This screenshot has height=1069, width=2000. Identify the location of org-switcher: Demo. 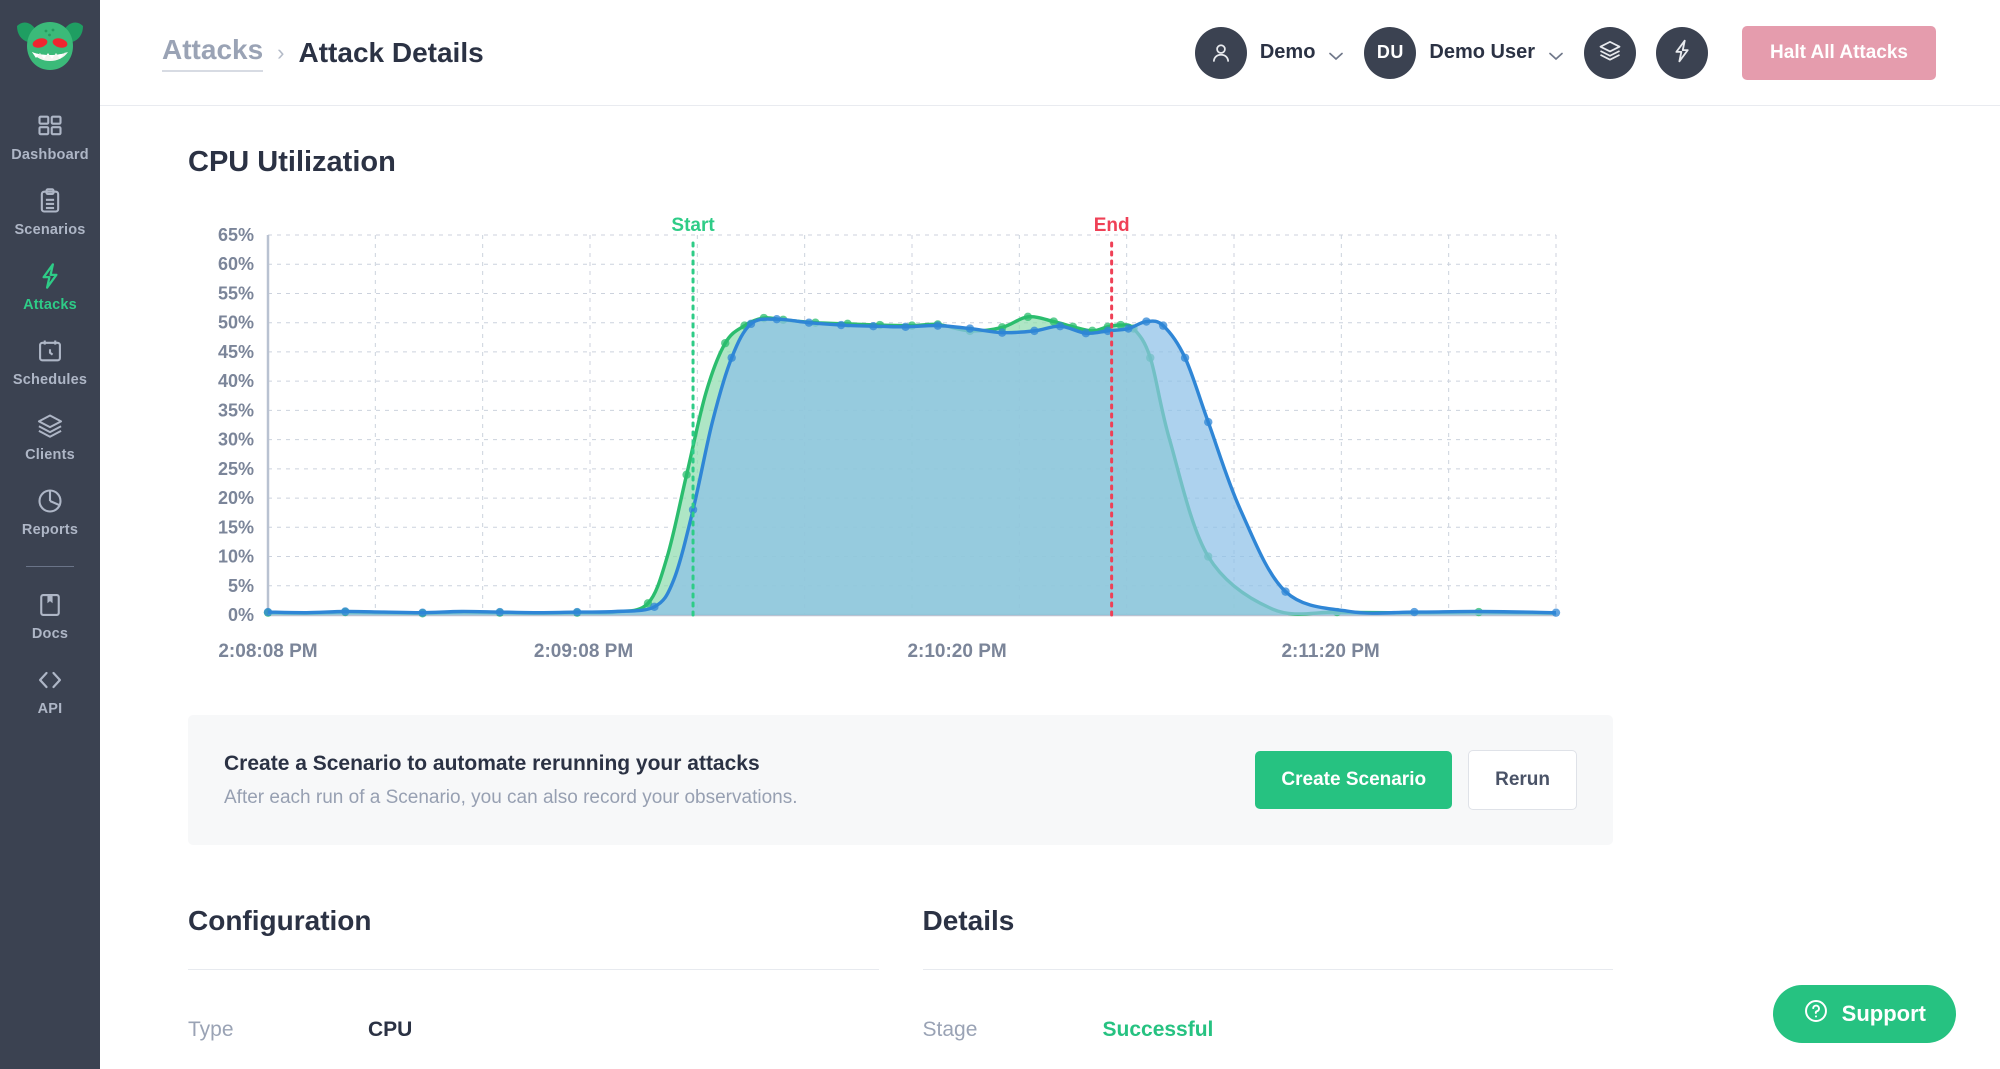
(1269, 52).